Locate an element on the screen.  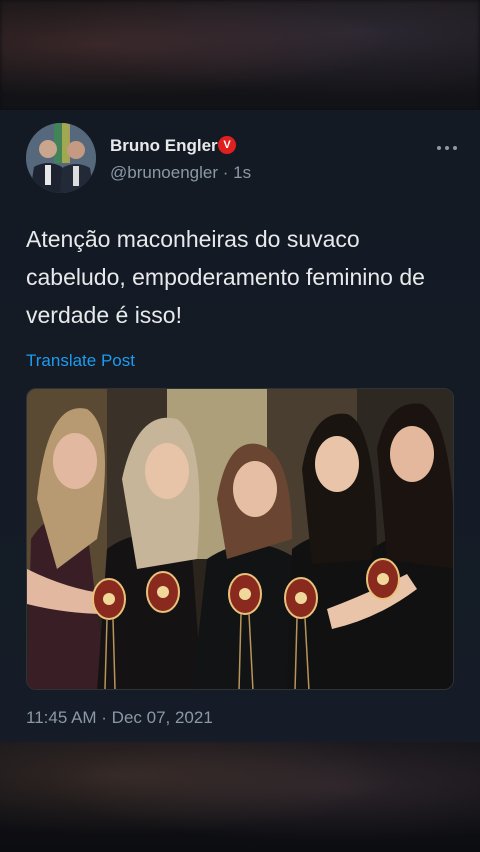
author-meta: @brunoengler · 1s is located at coordinates (180, 173).